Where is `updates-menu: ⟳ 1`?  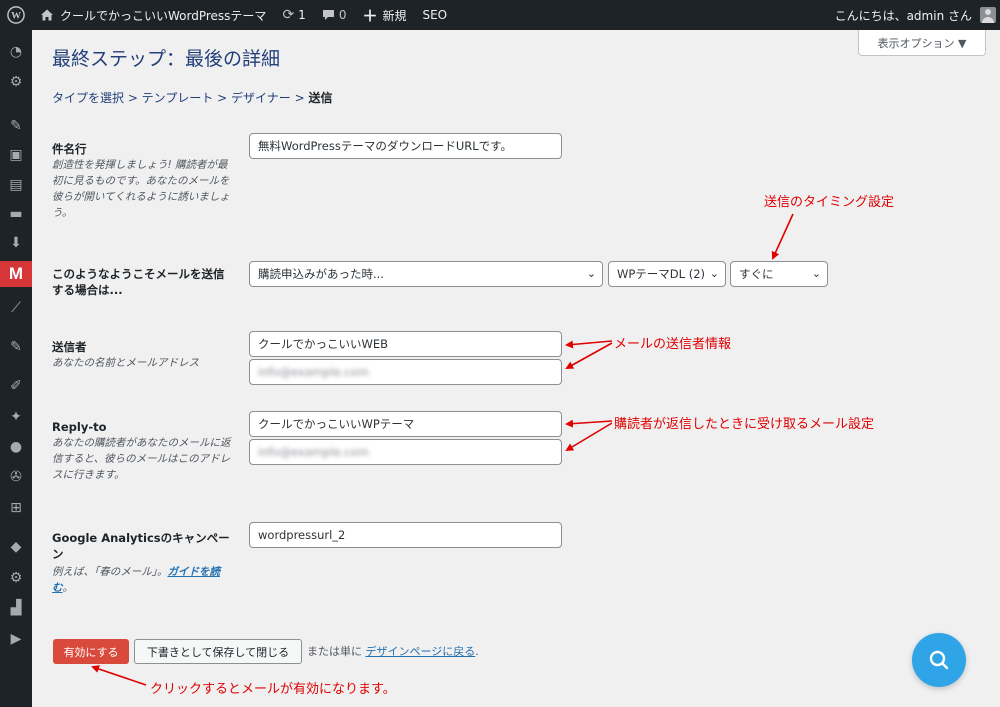
updates-menu: ⟳ 1 is located at coordinates (293, 15).